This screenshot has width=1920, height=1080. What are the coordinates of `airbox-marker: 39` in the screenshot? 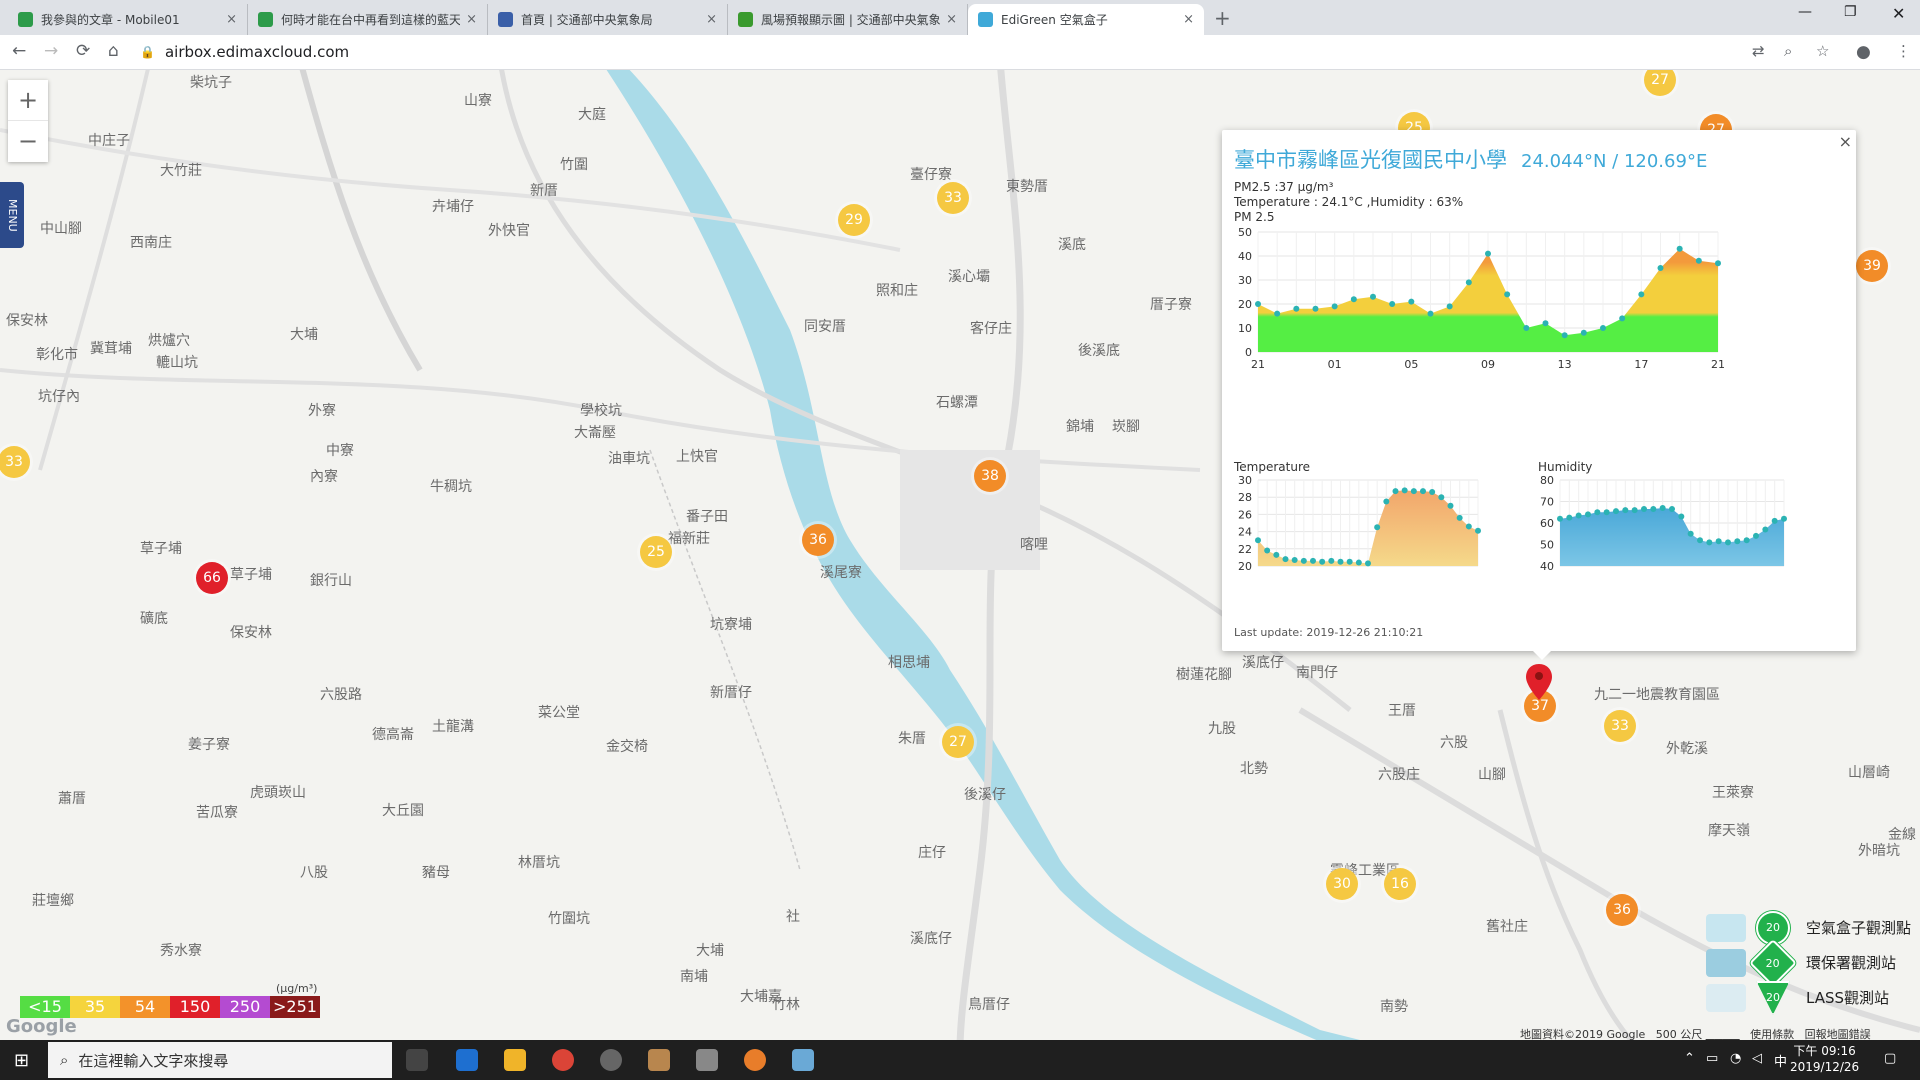 It's located at (1872, 266).